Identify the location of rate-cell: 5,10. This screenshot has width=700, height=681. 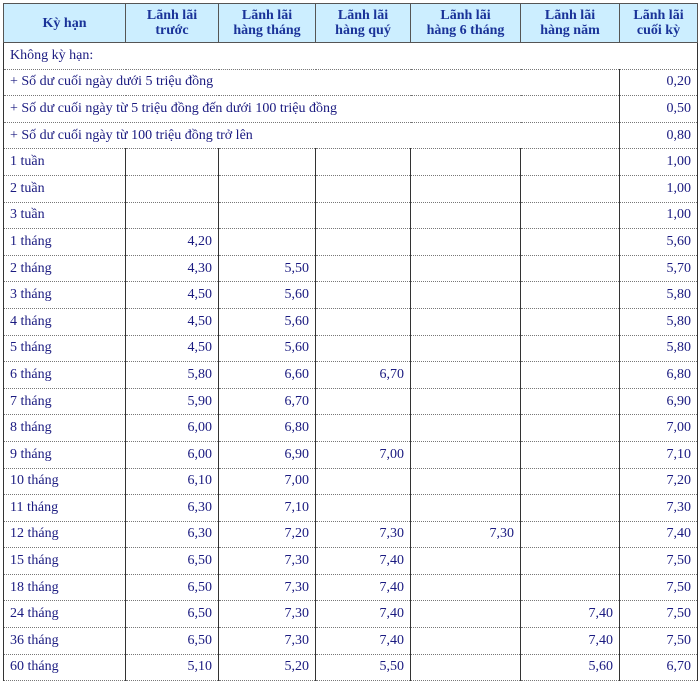
(172, 667).